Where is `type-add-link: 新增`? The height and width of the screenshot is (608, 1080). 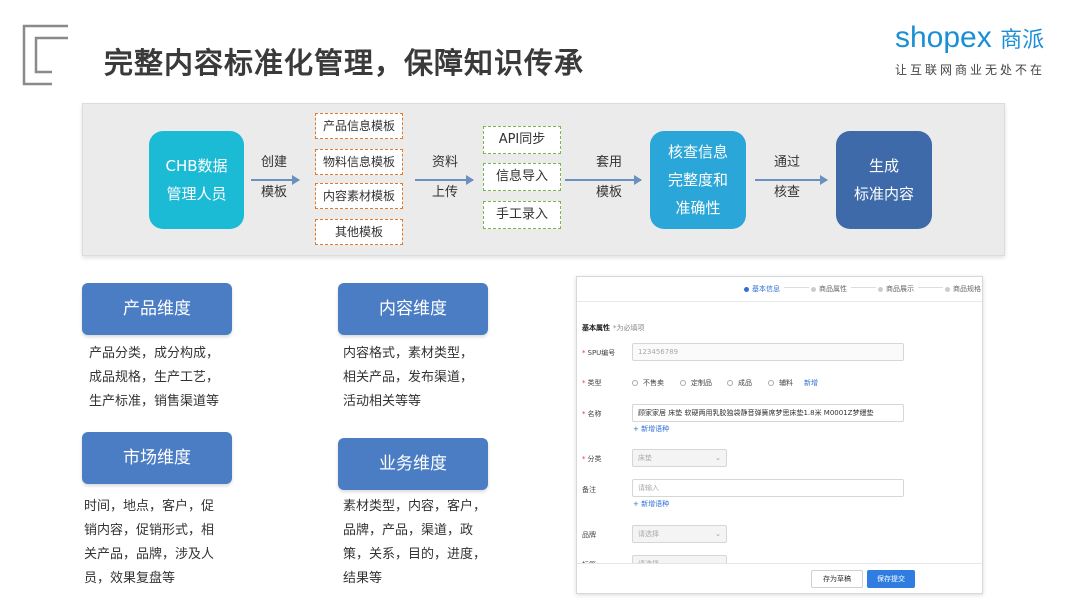
type-add-link: 新增 is located at coordinates (811, 383).